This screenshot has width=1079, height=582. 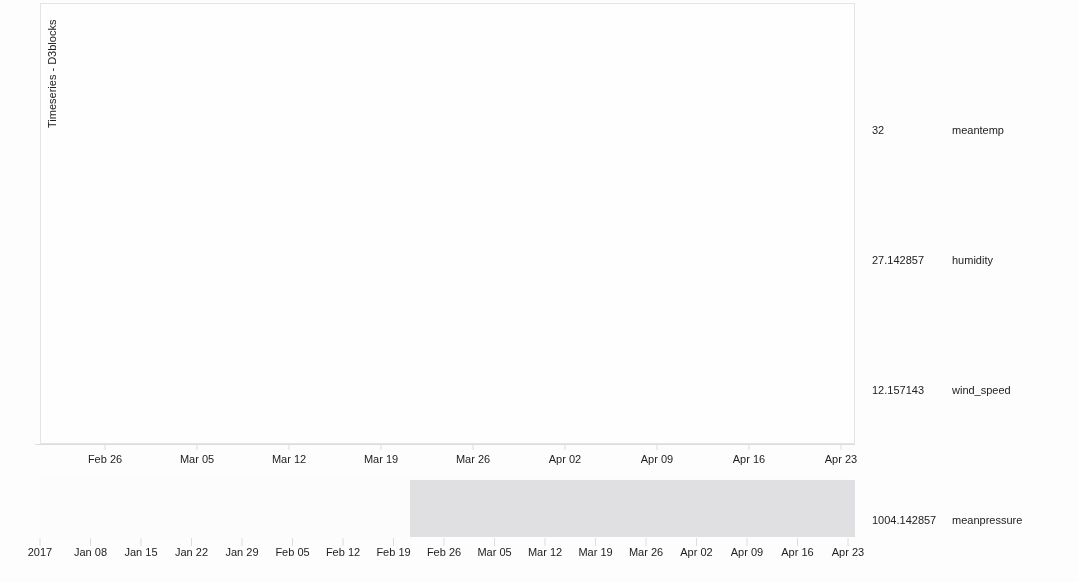 What do you see at coordinates (90, 552) in the screenshot?
I see `axis-label: Jan 08` at bounding box center [90, 552].